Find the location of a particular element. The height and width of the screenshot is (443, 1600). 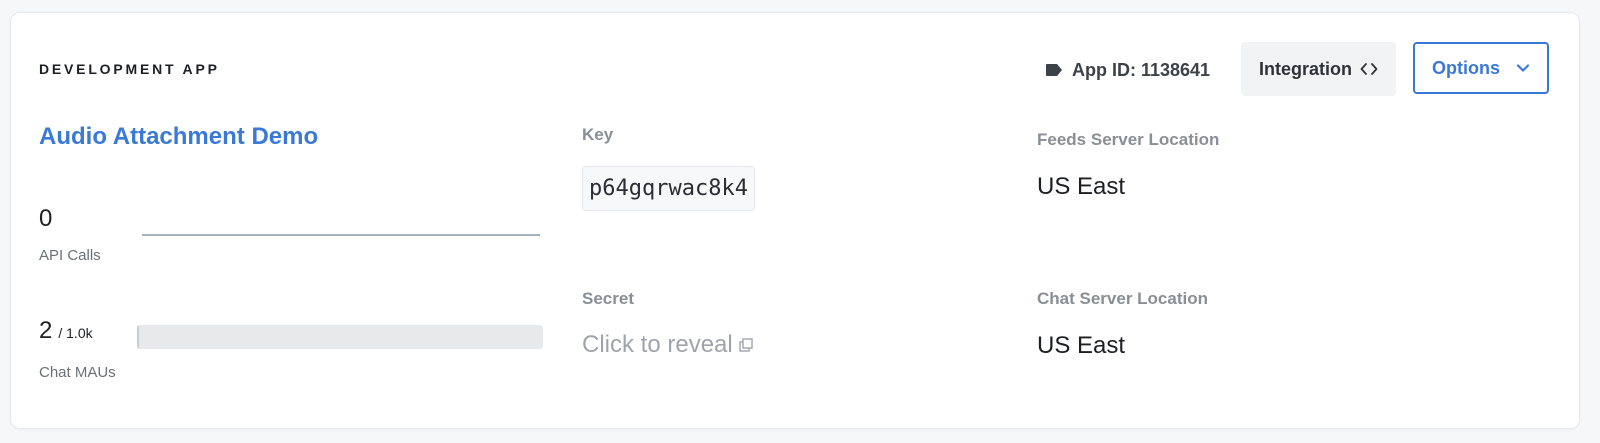

environment-label: DEVELOPMENT APP is located at coordinates (129, 69).